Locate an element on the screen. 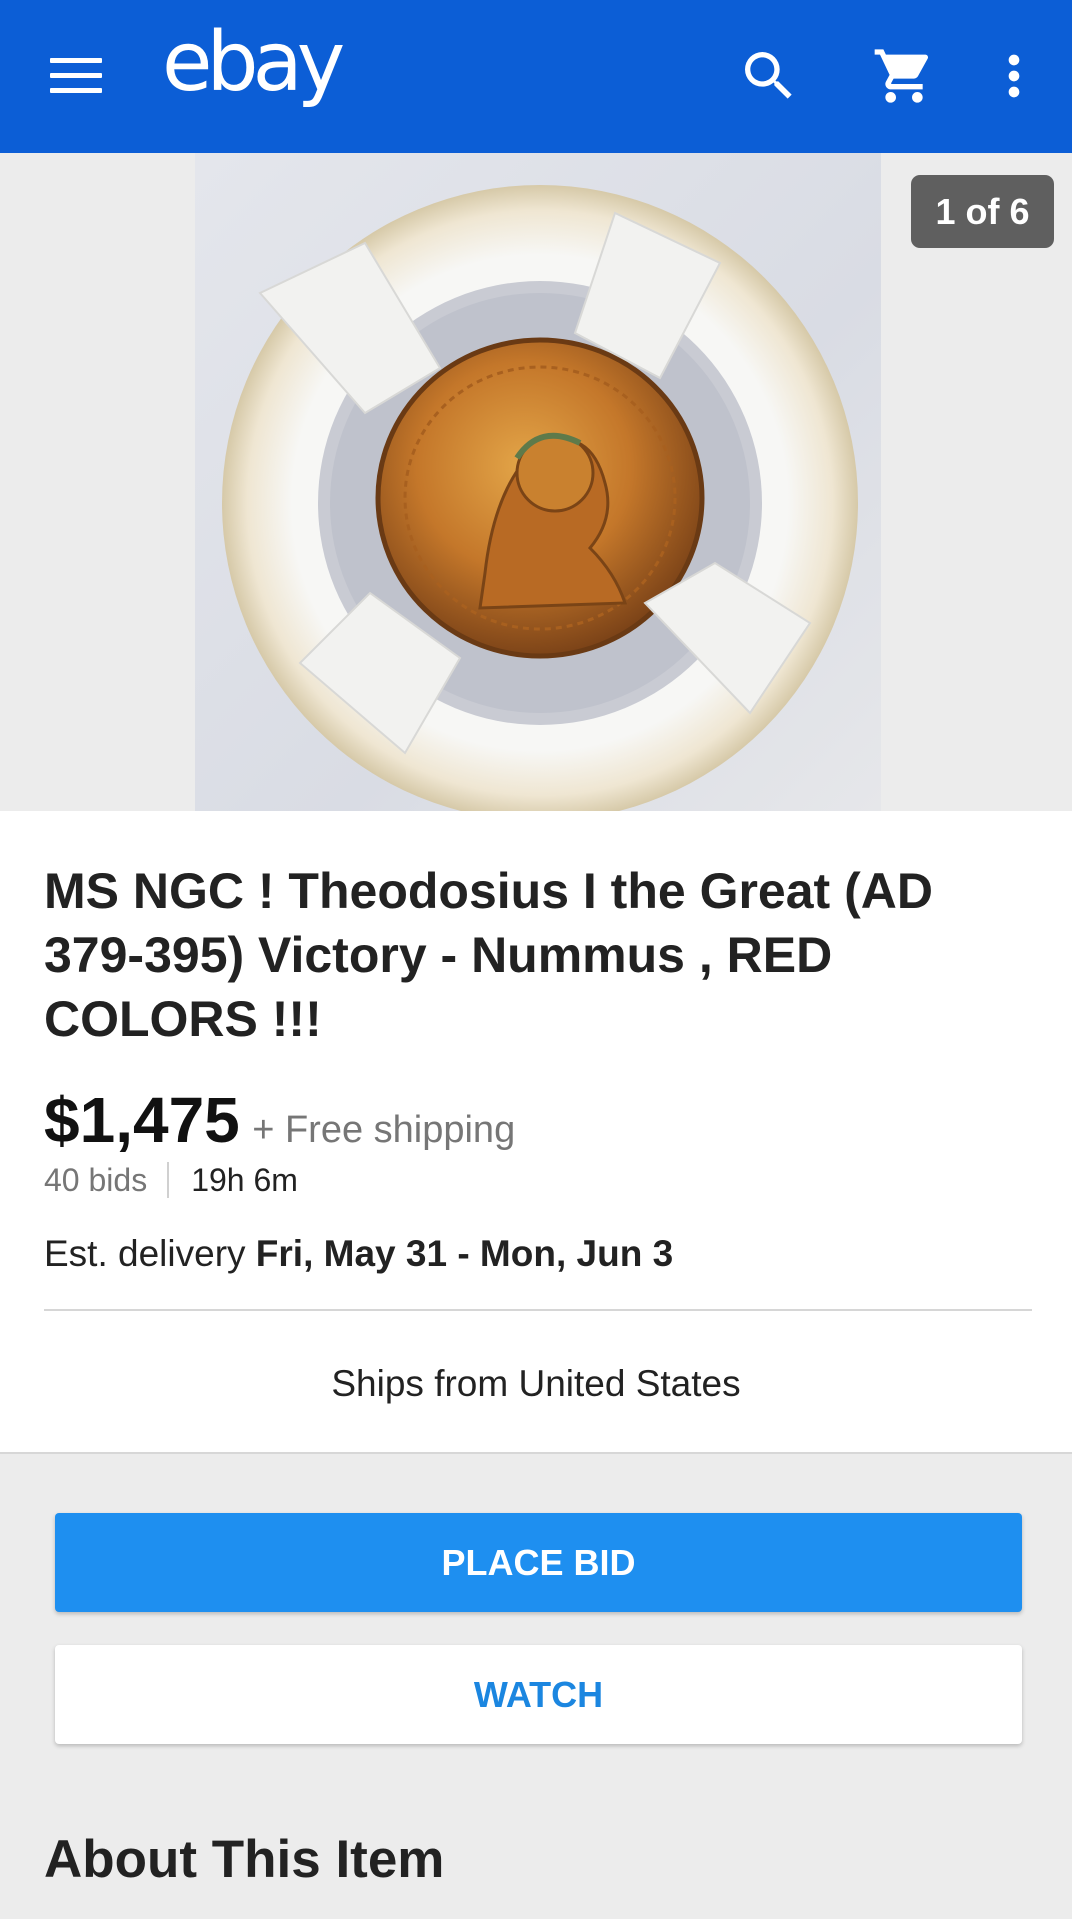 This screenshot has width=1072, height=1919. delivery-label: Est. delivery is located at coordinates (145, 1253).